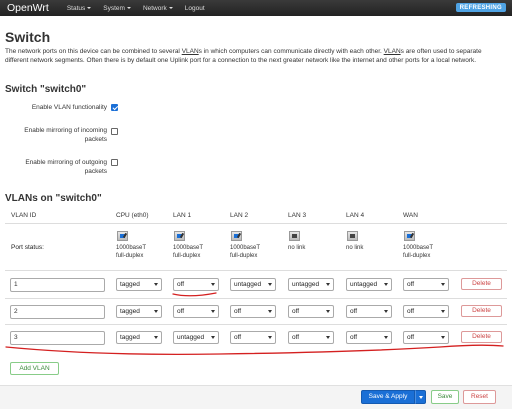 The height and width of the screenshot is (409, 512). Describe the element at coordinates (28, 8) in the screenshot. I see `brand-logo: OpenWrt` at that location.